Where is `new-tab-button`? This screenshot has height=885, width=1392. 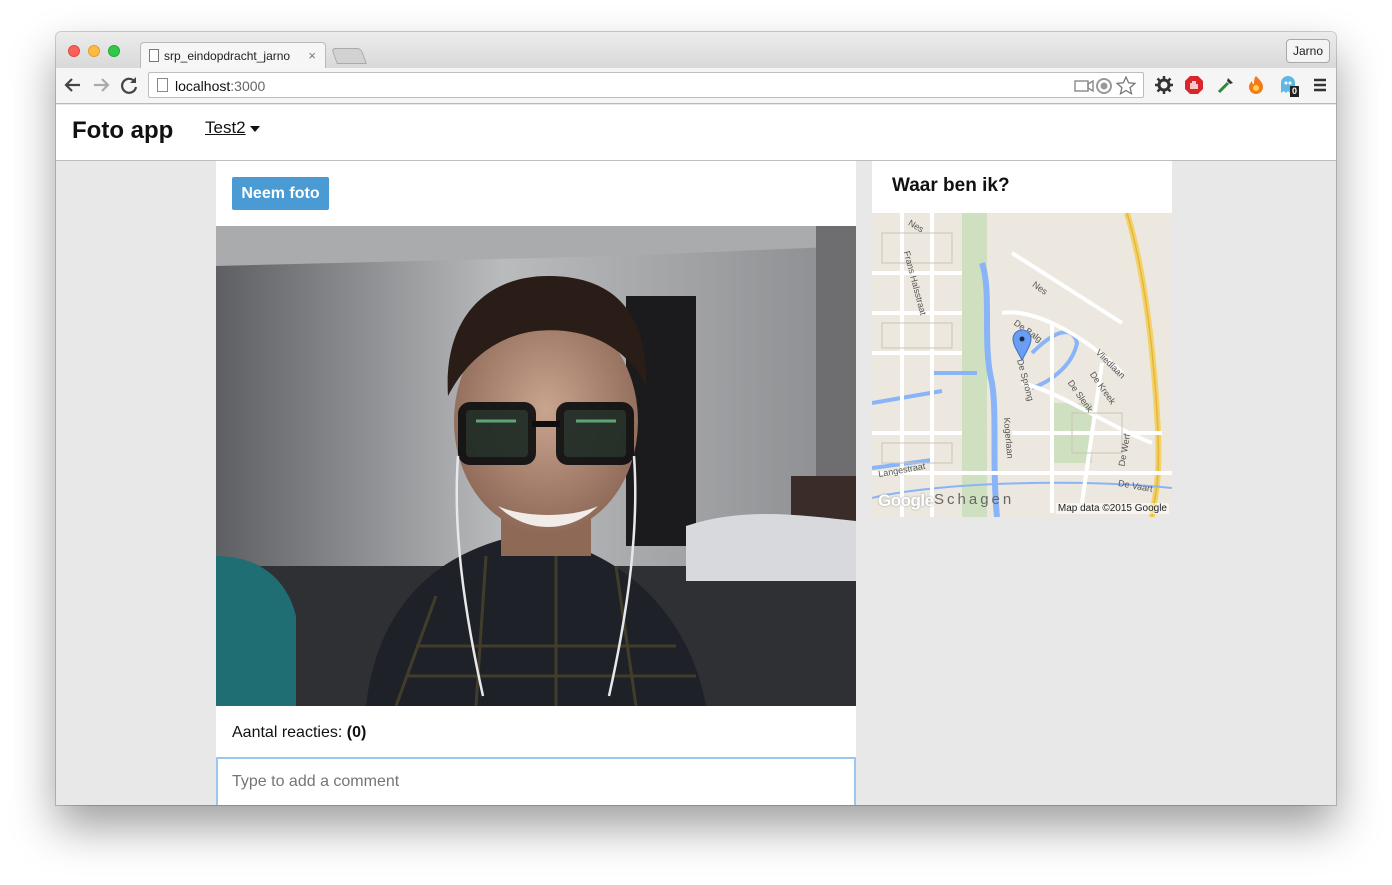
new-tab-button is located at coordinates (349, 56).